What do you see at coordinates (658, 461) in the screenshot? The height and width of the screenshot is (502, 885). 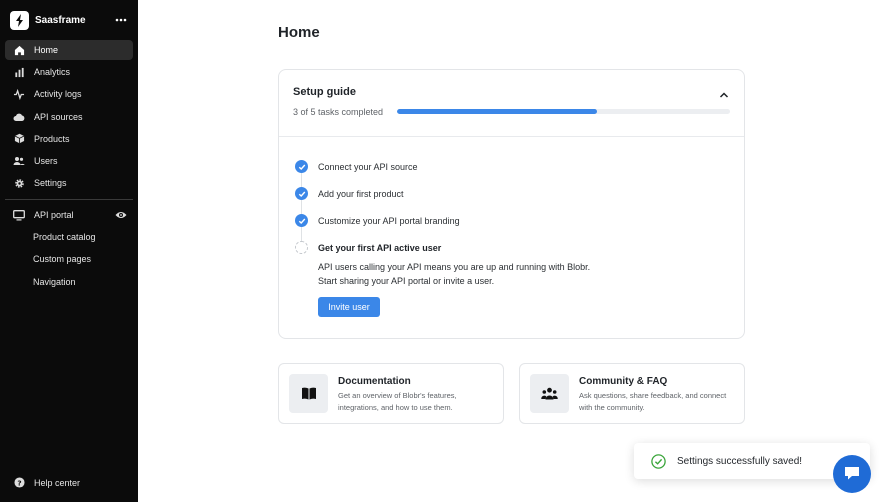 I see `check-circle-icon` at bounding box center [658, 461].